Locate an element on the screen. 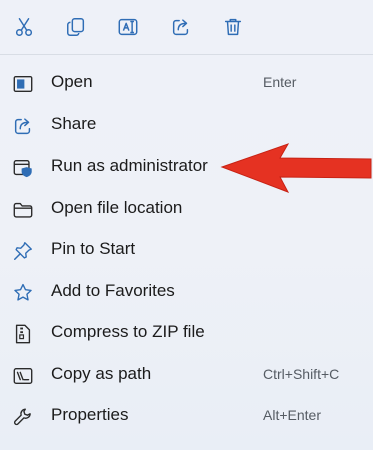 Image resolution: width=373 pixels, height=450 pixels. delete-icon is located at coordinates (233, 27).